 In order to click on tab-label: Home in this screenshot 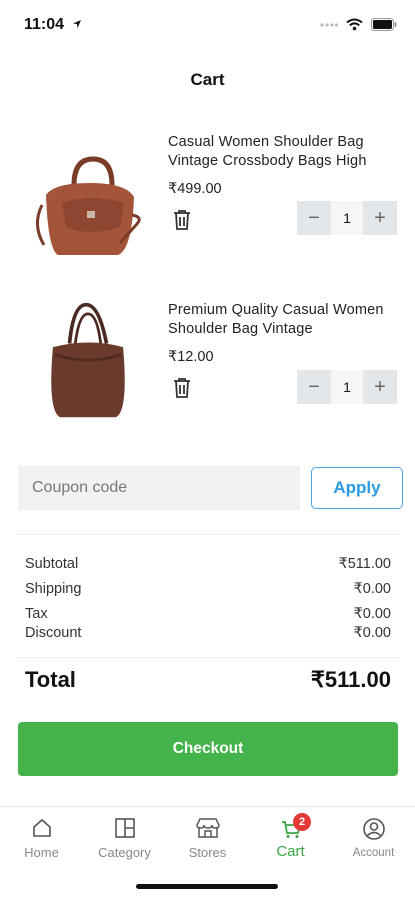, I will do `click(41, 852)`.